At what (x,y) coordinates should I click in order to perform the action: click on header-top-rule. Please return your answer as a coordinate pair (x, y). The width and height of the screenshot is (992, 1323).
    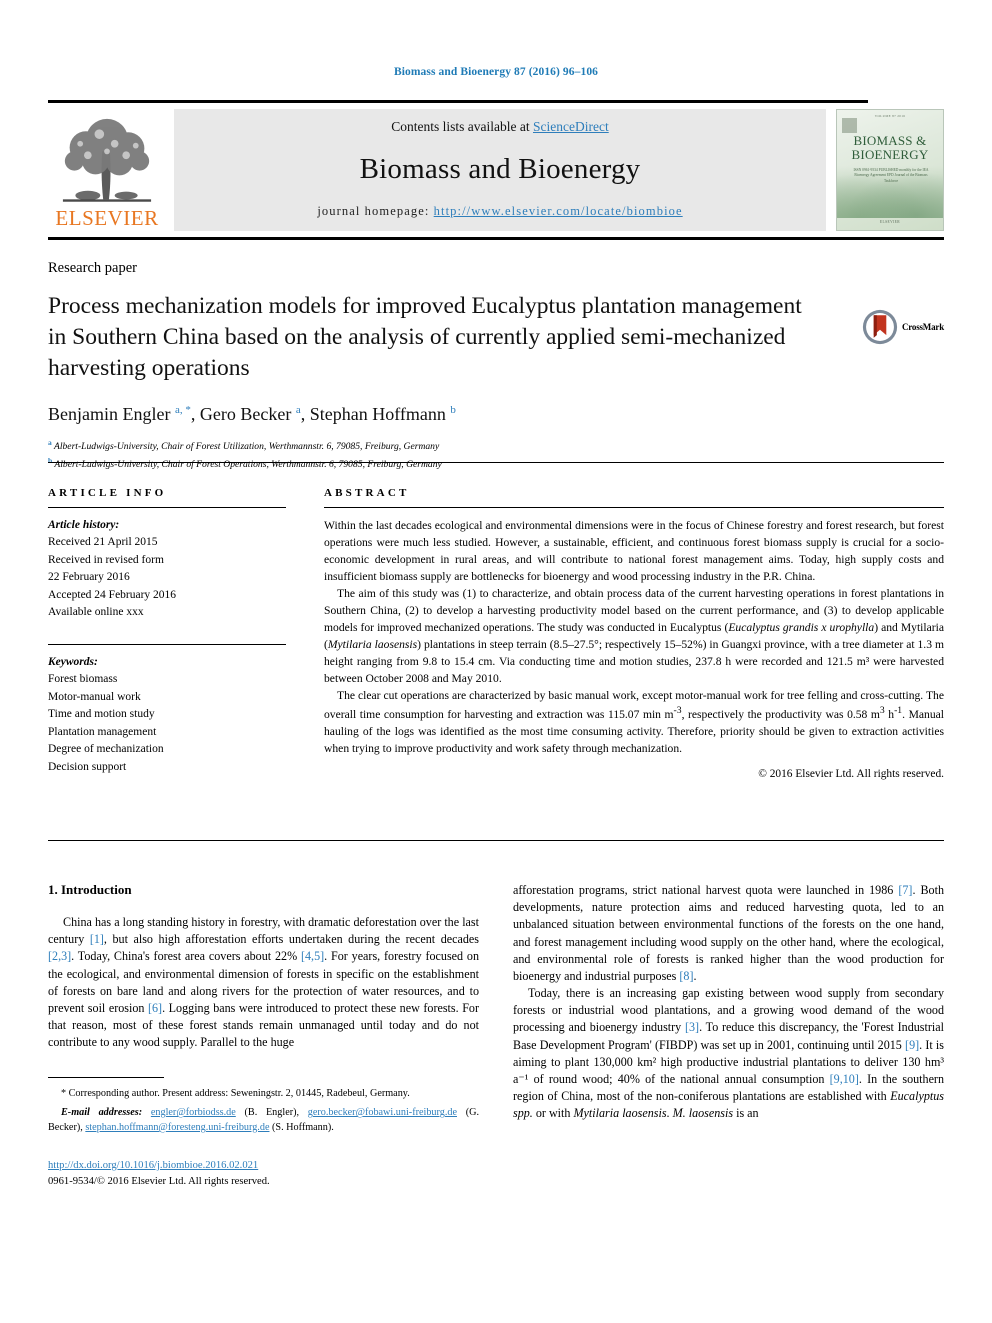
    Looking at the image, I should click on (458, 101).